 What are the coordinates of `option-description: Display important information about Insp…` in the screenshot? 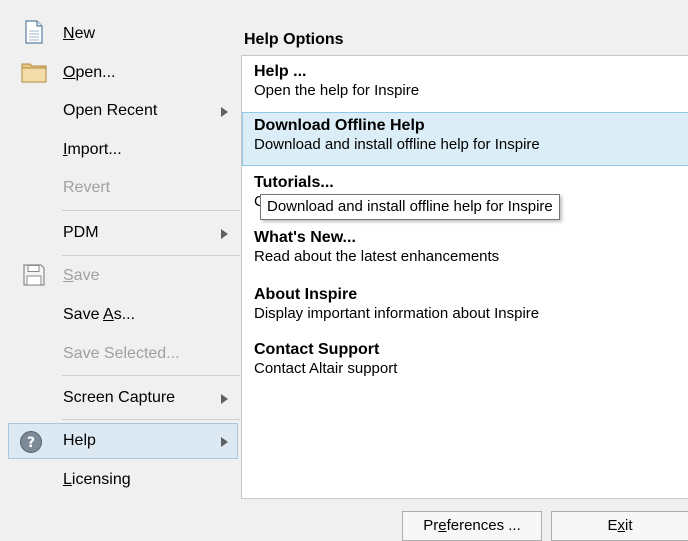 It's located at (397, 313).